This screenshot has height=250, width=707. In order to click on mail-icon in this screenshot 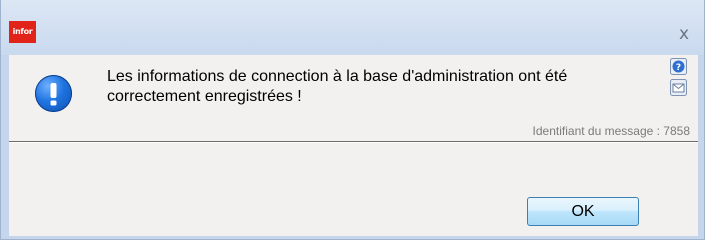, I will do `click(678, 87)`.